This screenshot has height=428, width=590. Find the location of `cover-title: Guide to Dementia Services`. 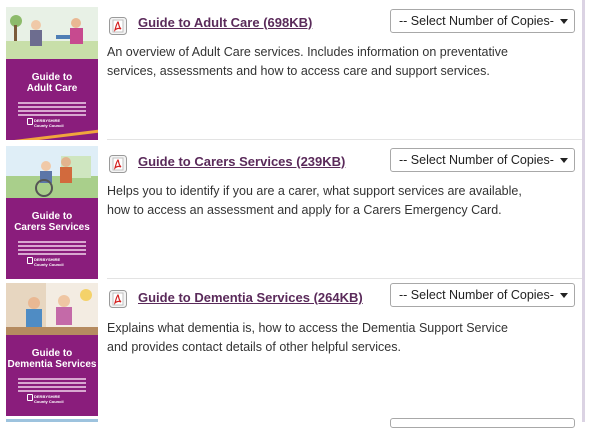

cover-title: Guide to Dementia Services is located at coordinates (52, 359).